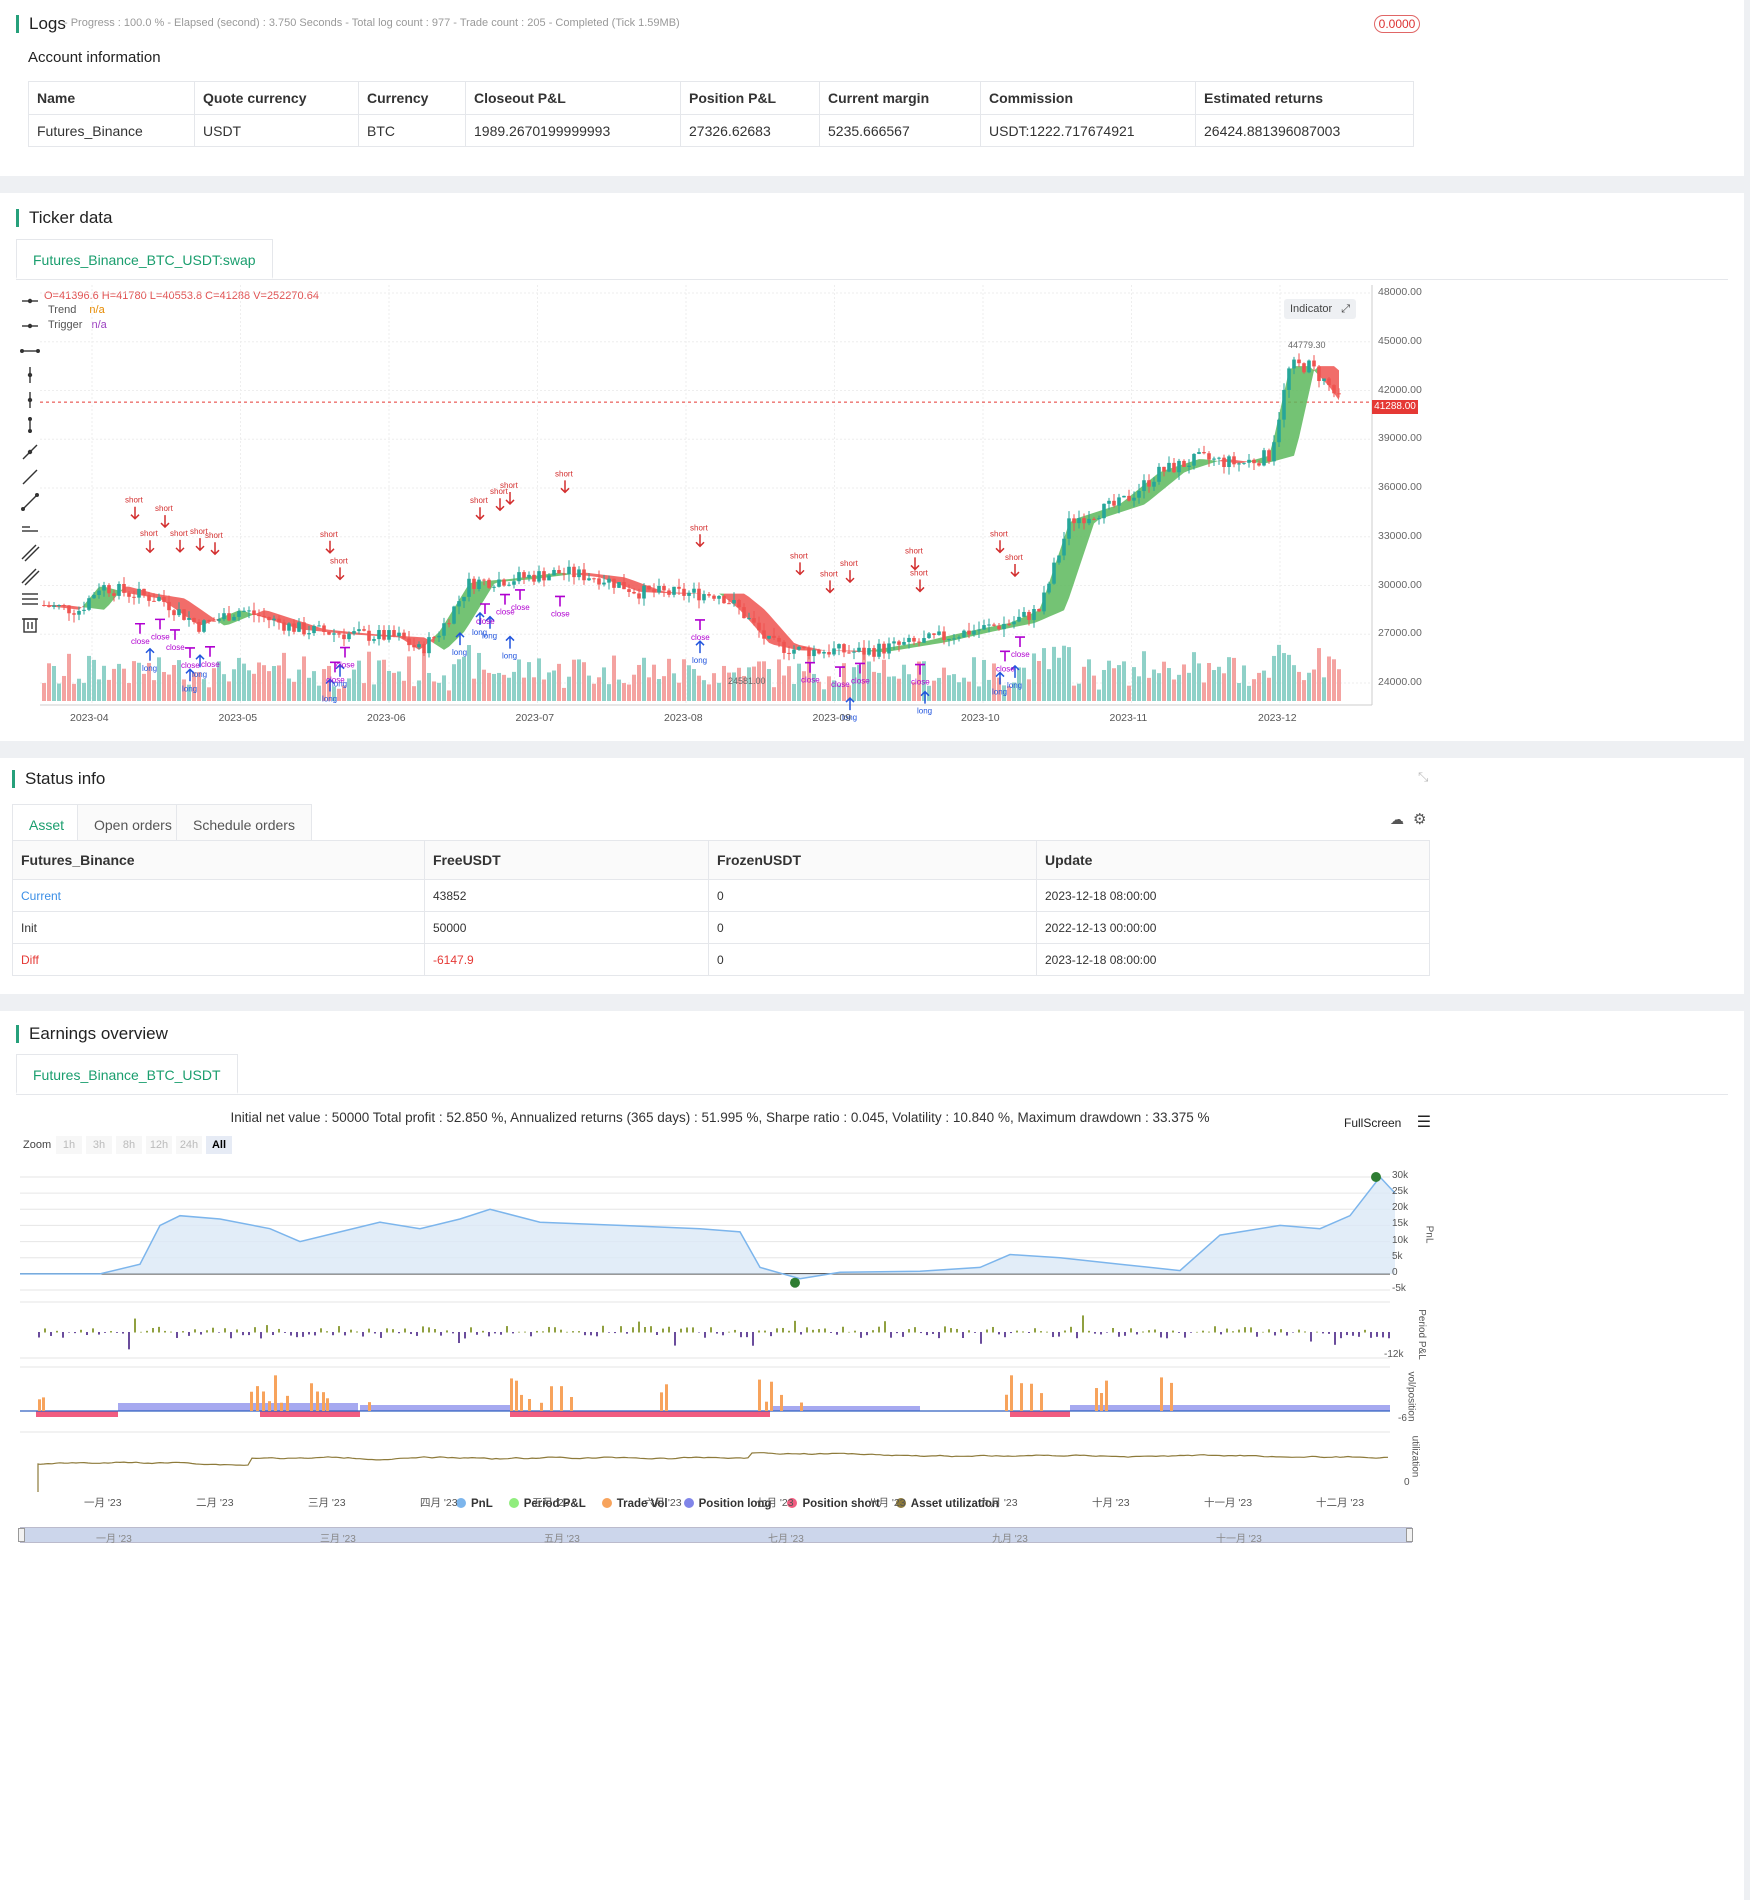 Image resolution: width=1750 pixels, height=1900 pixels. What do you see at coordinates (219, 1145) in the screenshot?
I see `zoom-button-All: All` at bounding box center [219, 1145].